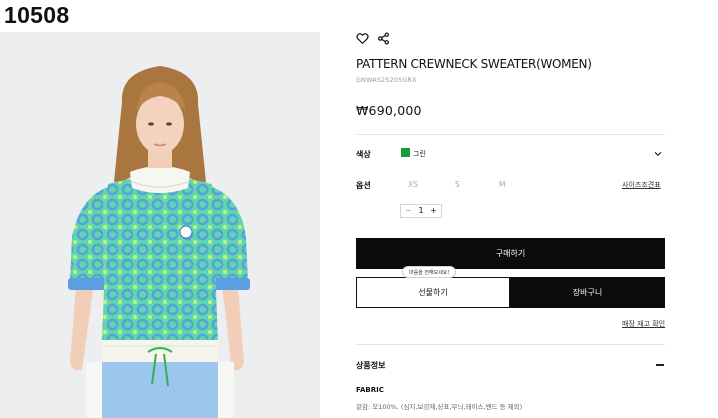 This screenshot has height=418, width=718. Describe the element at coordinates (373, 38) in the screenshot. I see `product-actions` at that location.